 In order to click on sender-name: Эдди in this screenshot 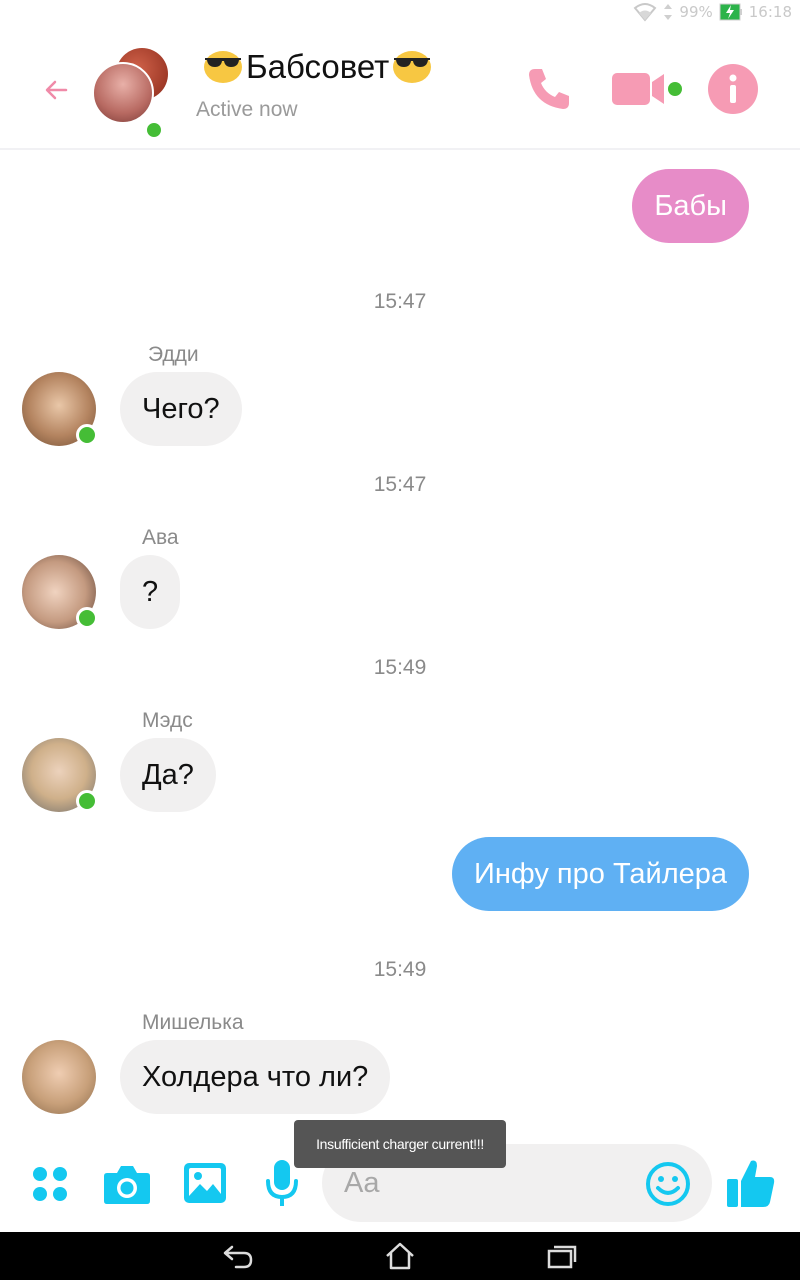, I will do `click(173, 354)`.